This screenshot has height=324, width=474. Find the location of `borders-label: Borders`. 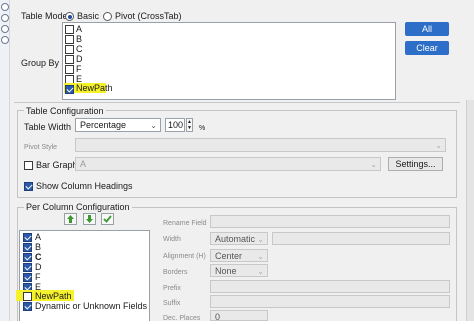

borders-label: Borders is located at coordinates (175, 272).